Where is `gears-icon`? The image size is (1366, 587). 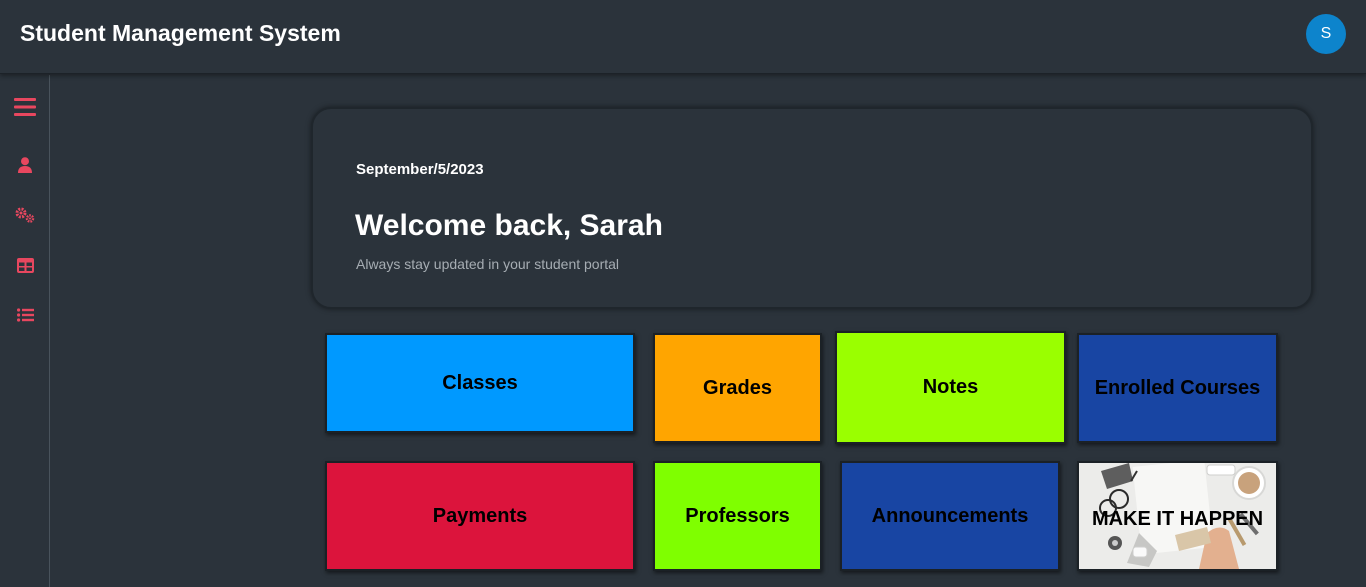 gears-icon is located at coordinates (25, 215).